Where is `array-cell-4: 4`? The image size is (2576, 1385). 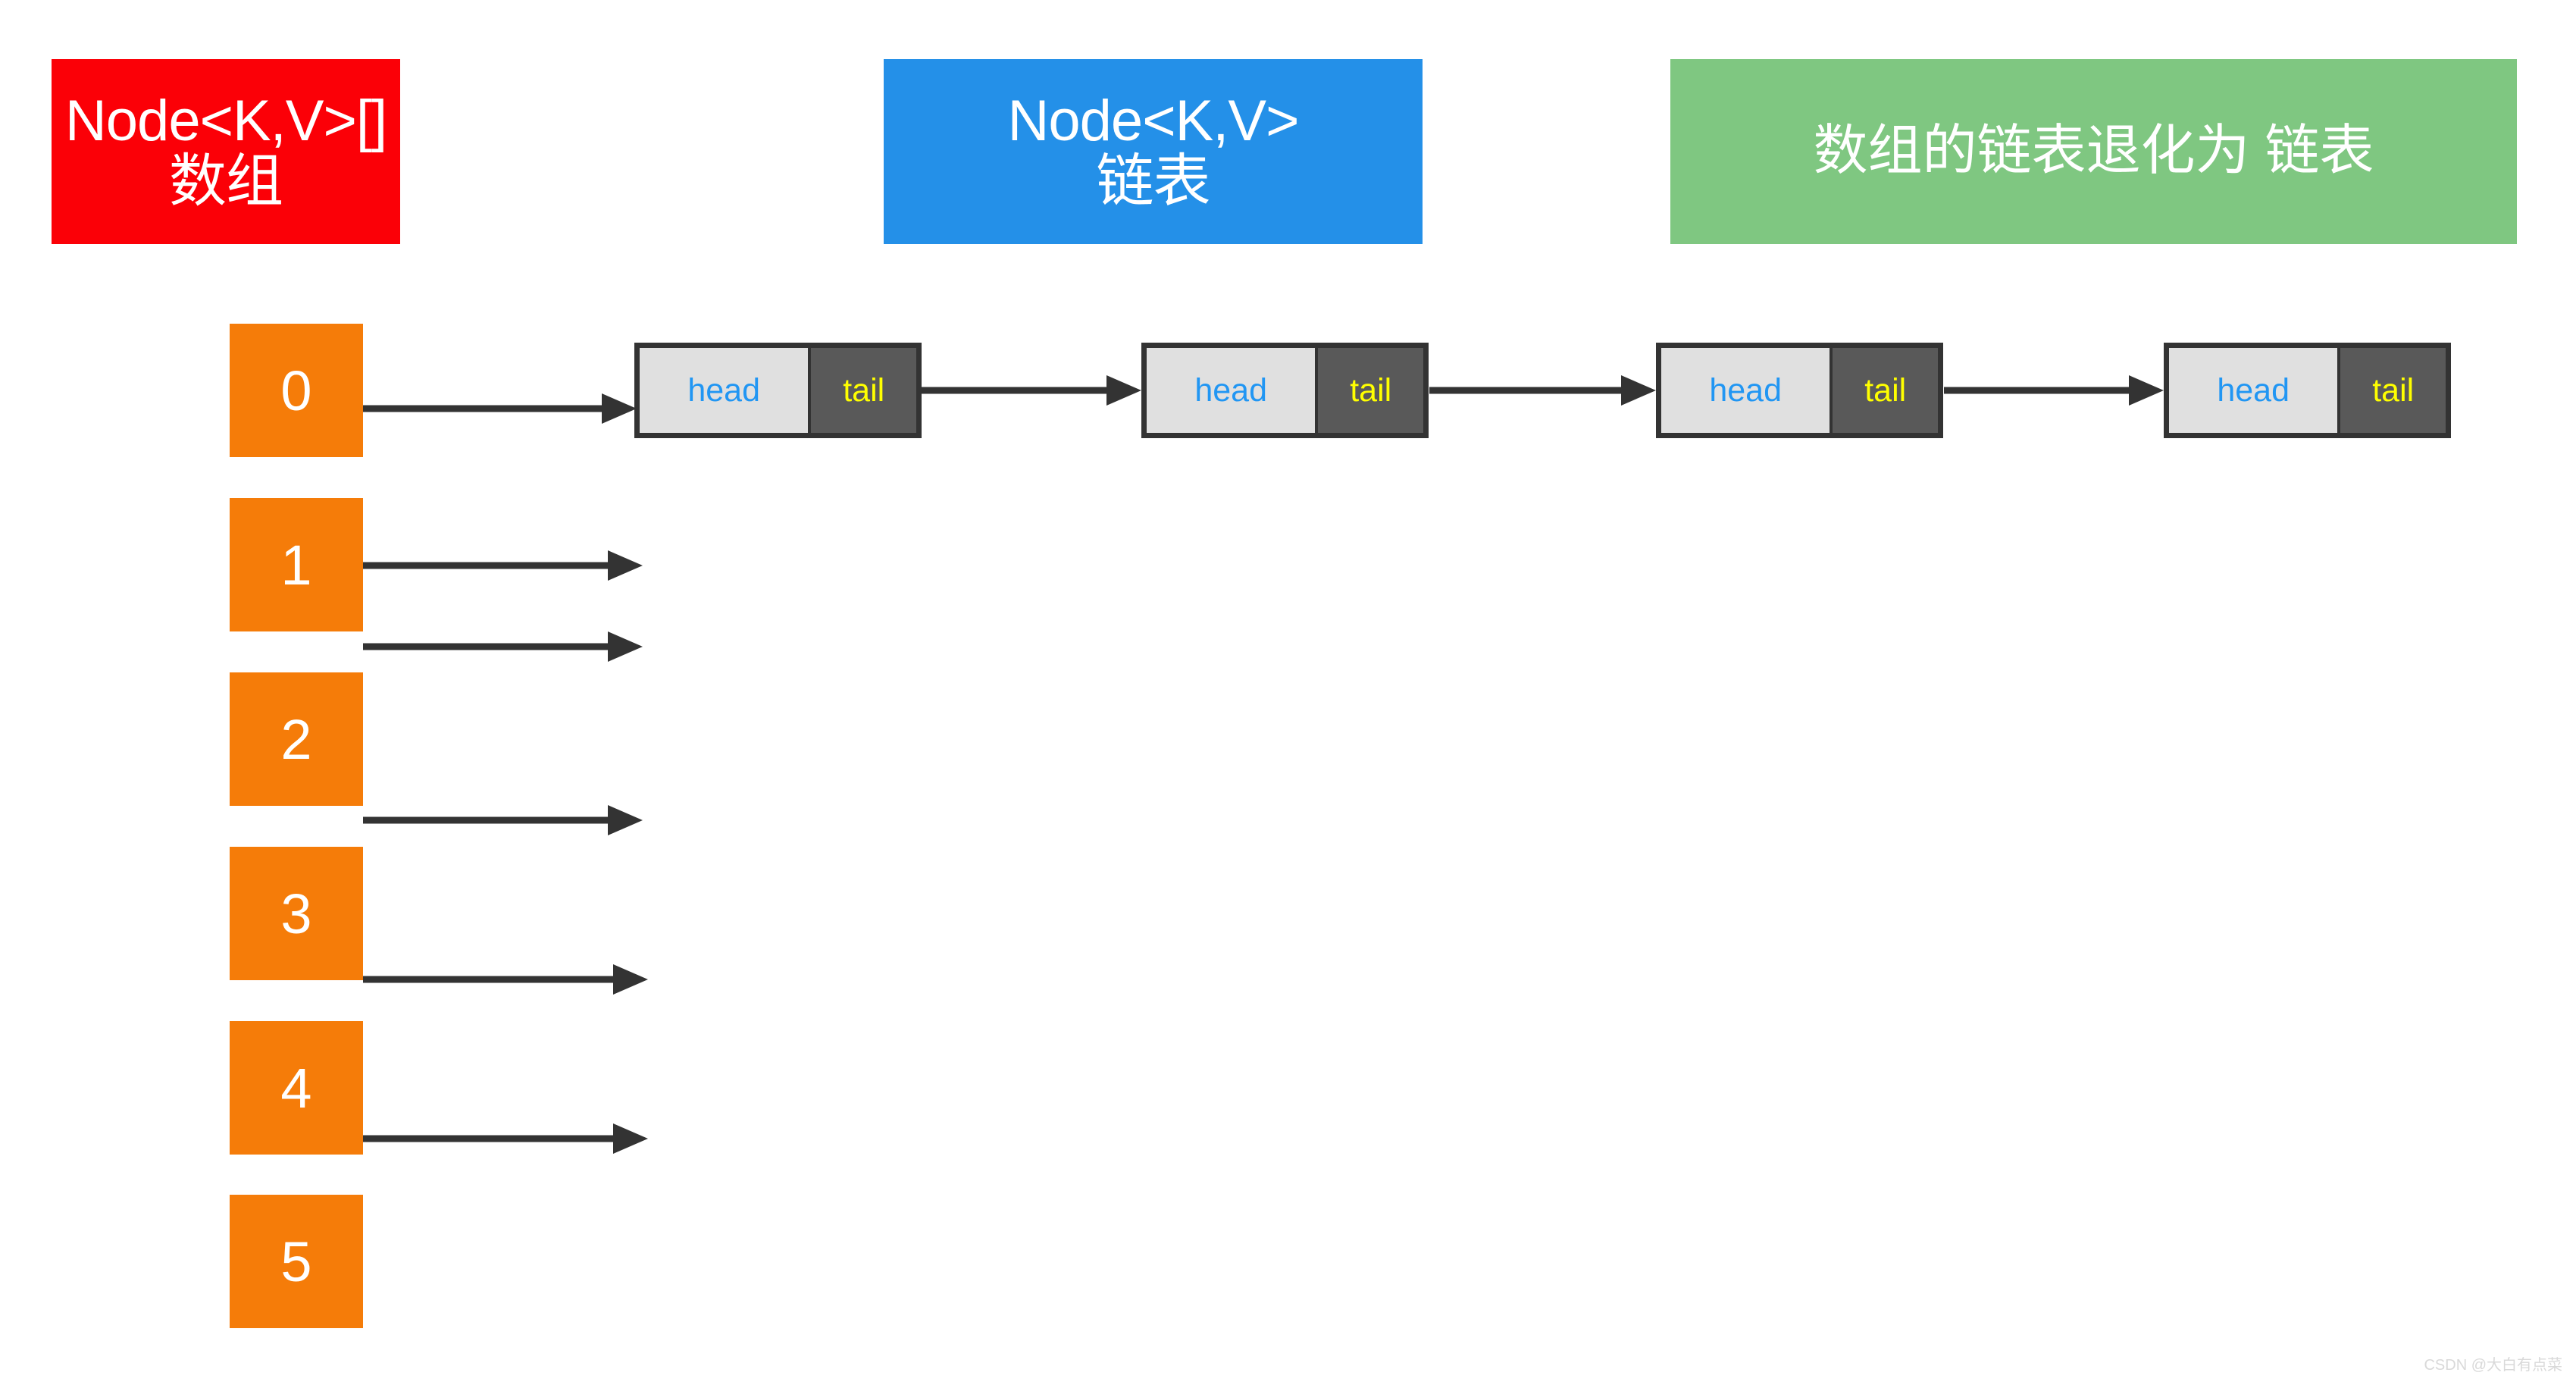 array-cell-4: 4 is located at coordinates (297, 1088).